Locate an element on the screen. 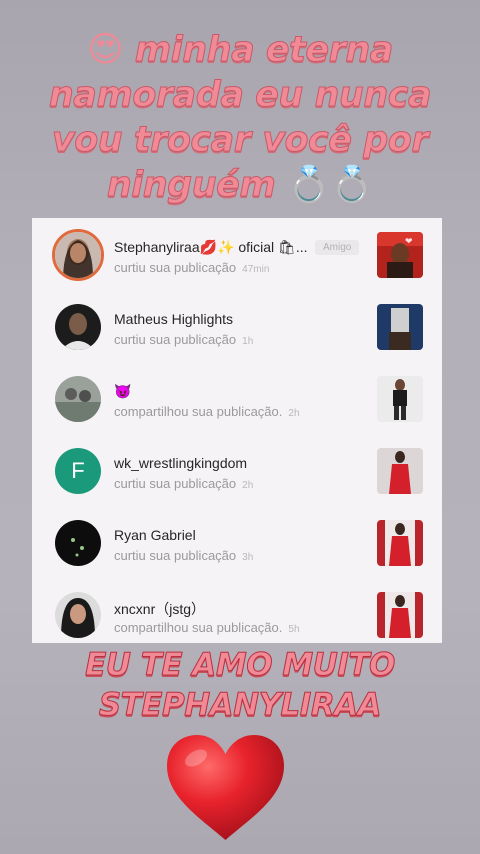 Image resolution: width=480 pixels, height=854 pixels. heart-eyes-emoji: 😍 is located at coordinates (105, 50).